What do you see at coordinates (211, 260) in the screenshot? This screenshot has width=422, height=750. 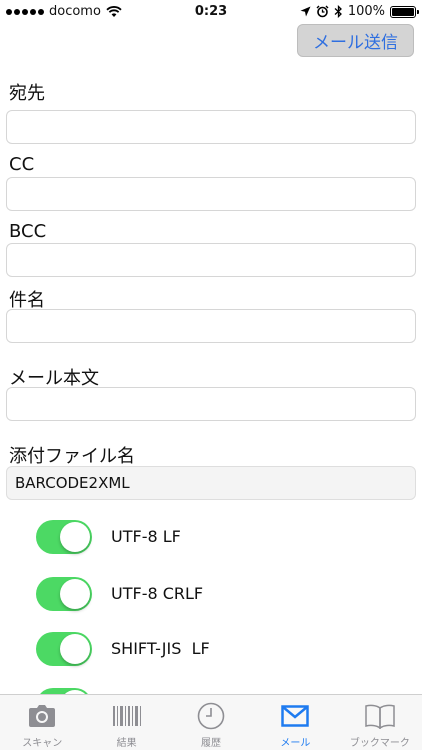 I see `bcc-field` at bounding box center [211, 260].